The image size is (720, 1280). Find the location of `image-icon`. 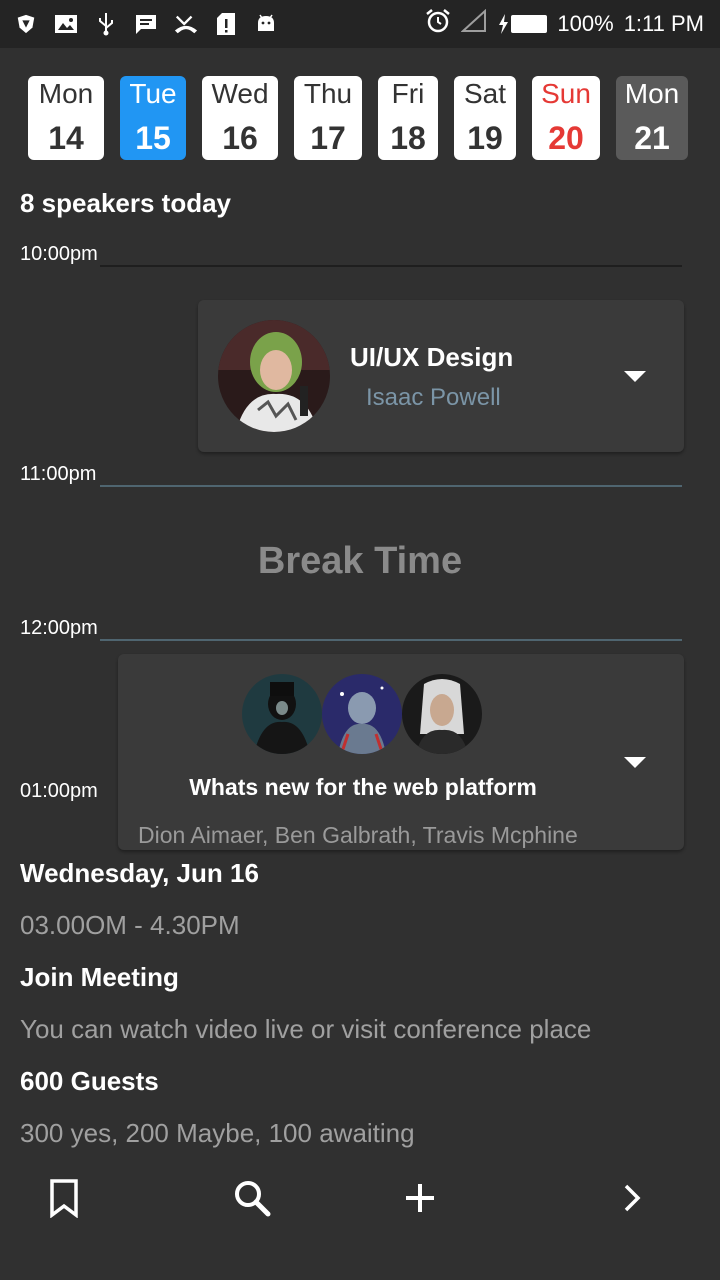

image-icon is located at coordinates (66, 24).